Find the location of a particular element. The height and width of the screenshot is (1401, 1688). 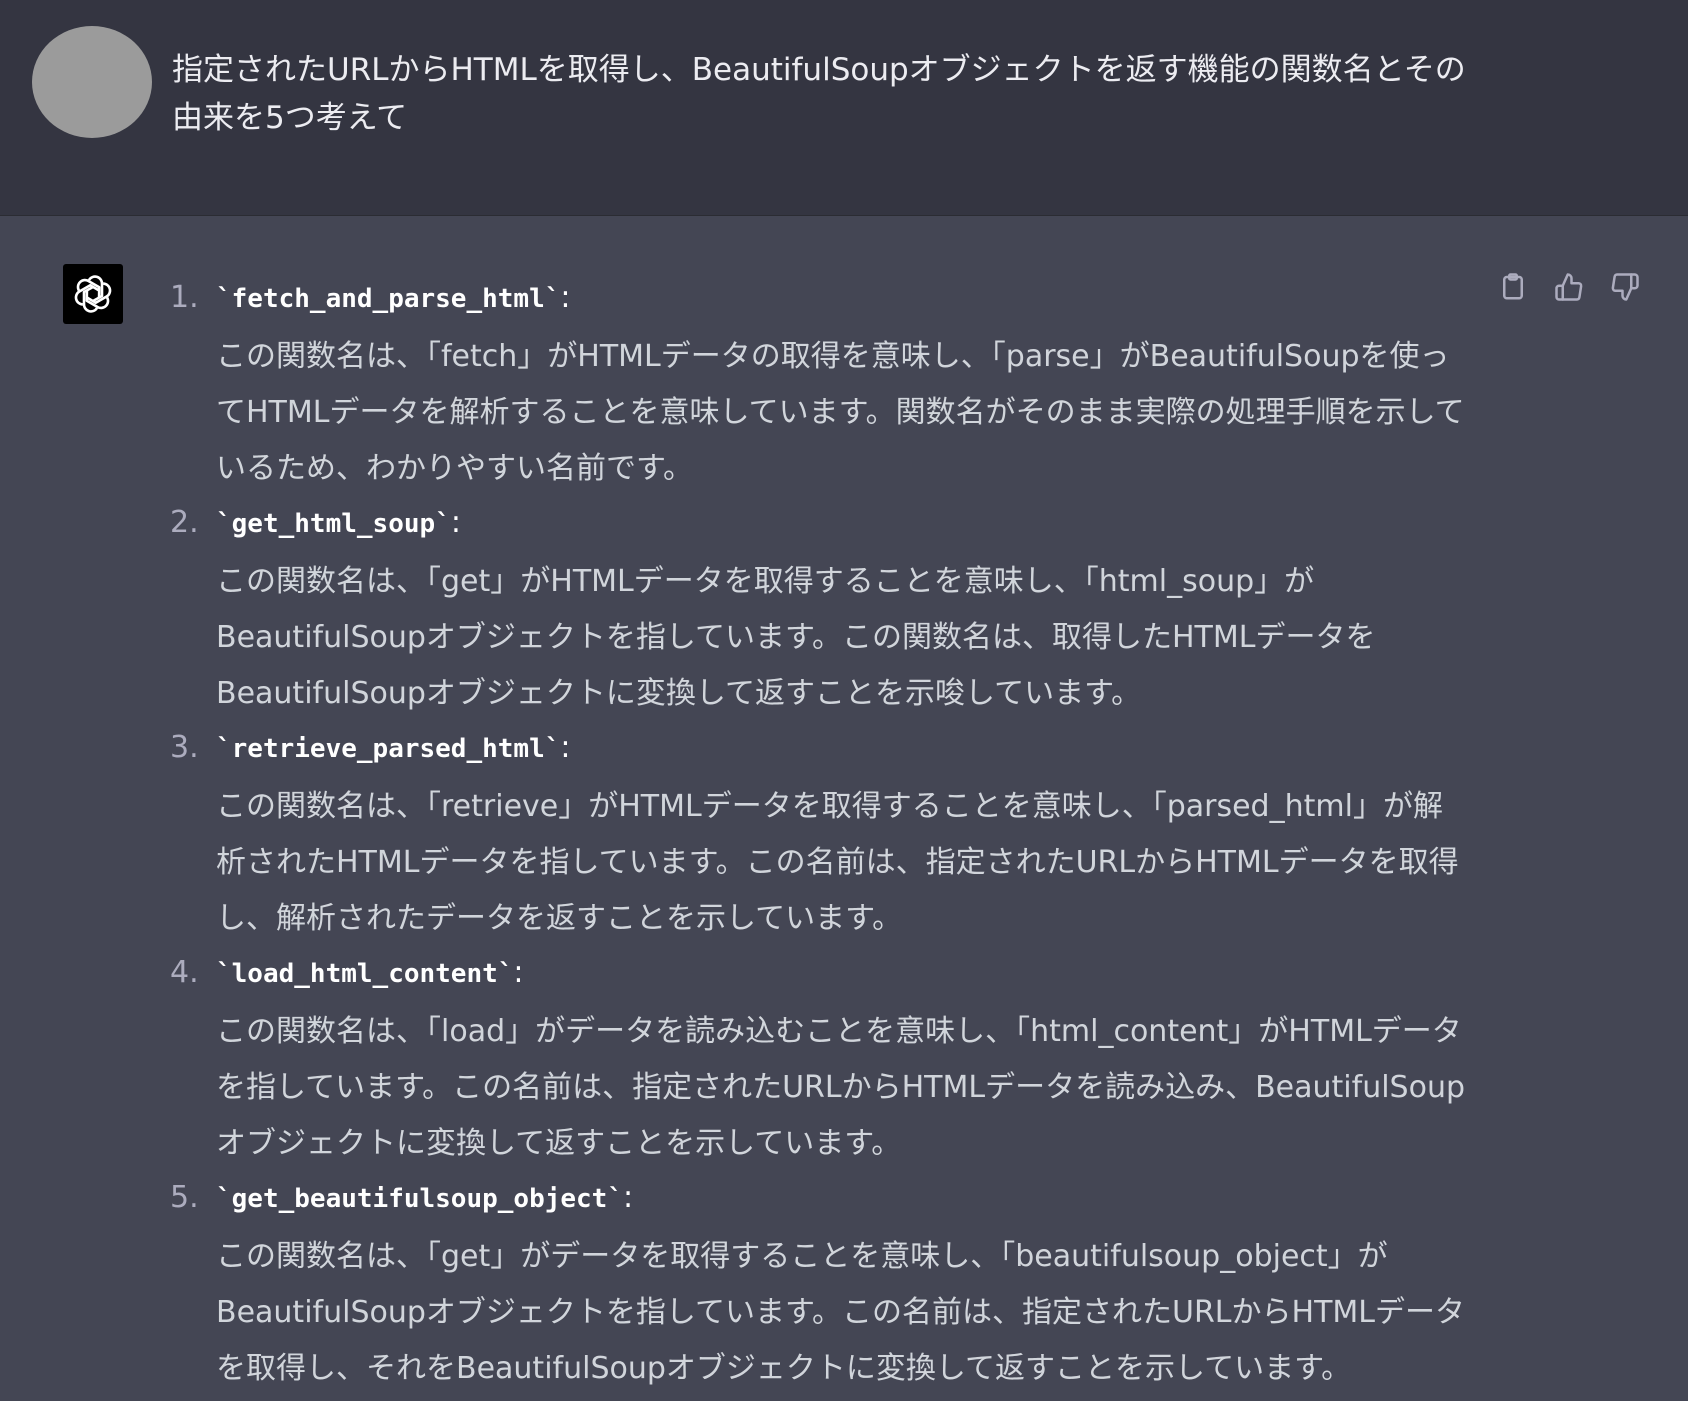

thumbs-up-icon is located at coordinates (1569, 287).